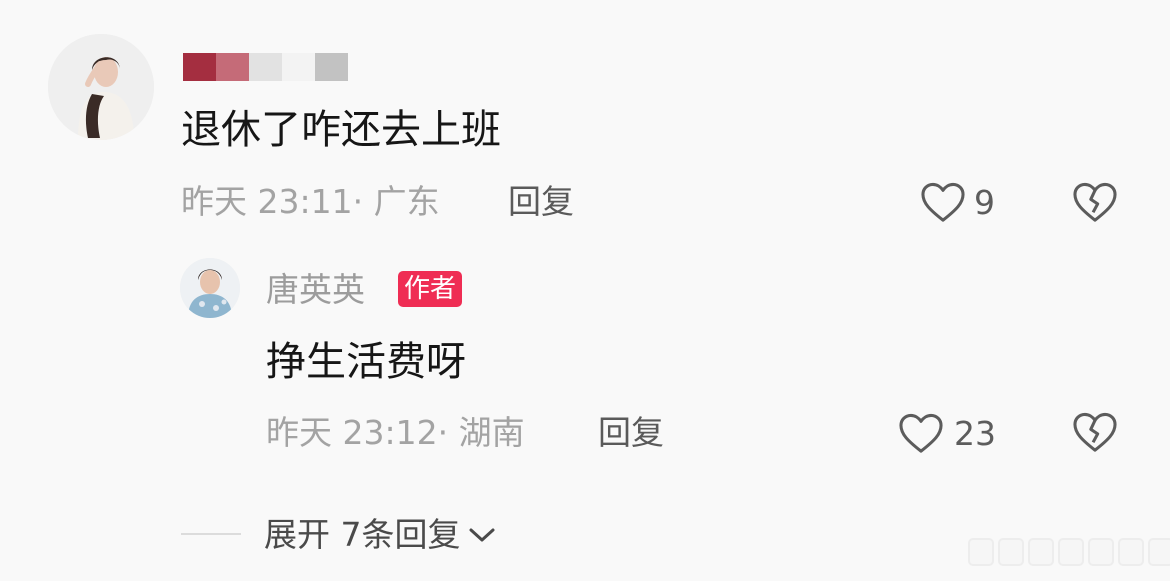 Image resolution: width=1170 pixels, height=581 pixels. I want to click on comment-text: 退休了咋还去上班, so click(341, 130).